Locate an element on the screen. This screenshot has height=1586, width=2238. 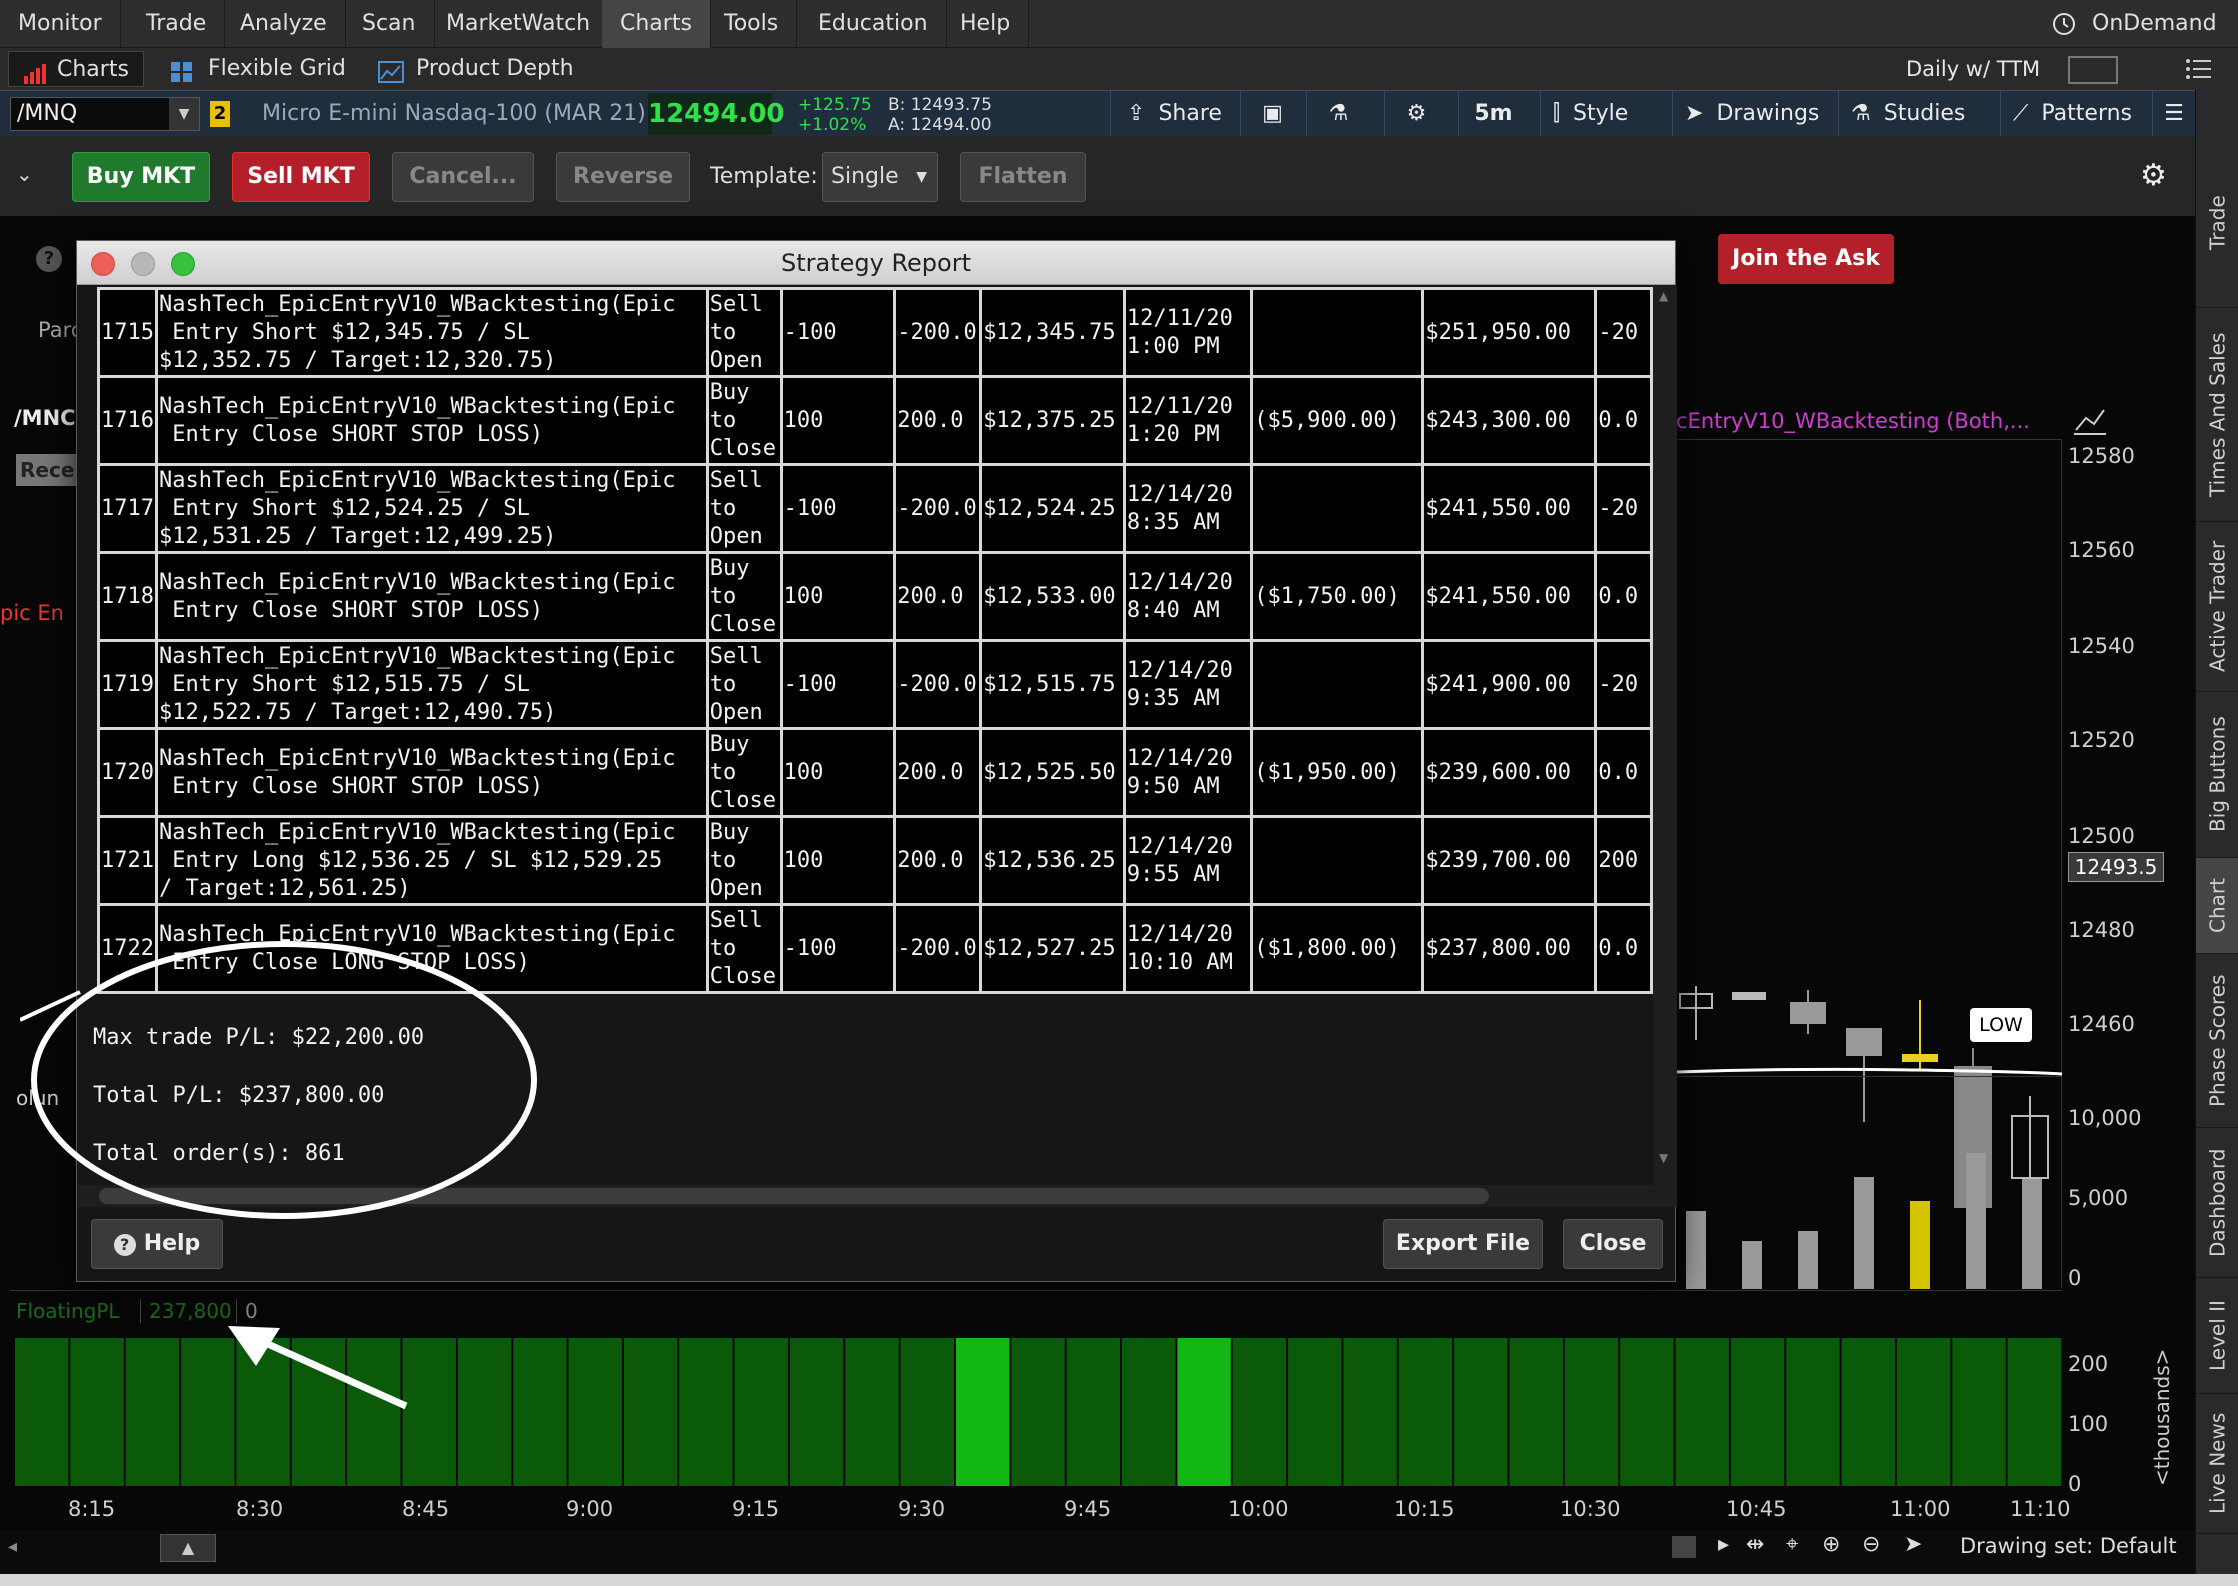
close-button: Close is located at coordinates (1613, 1244).